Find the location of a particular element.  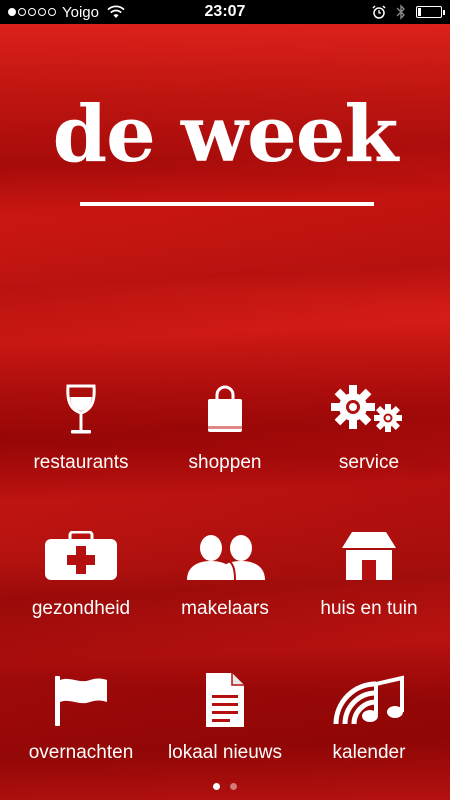

menu-item-overnachten: overnachten is located at coordinates (81, 725).